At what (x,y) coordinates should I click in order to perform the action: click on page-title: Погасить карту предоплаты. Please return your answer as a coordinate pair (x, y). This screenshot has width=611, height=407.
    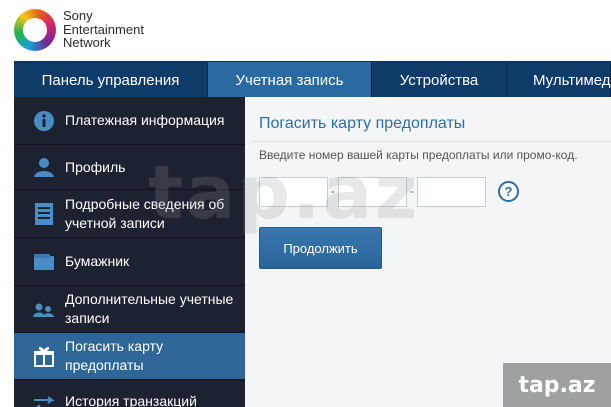
    Looking at the image, I should click on (362, 123).